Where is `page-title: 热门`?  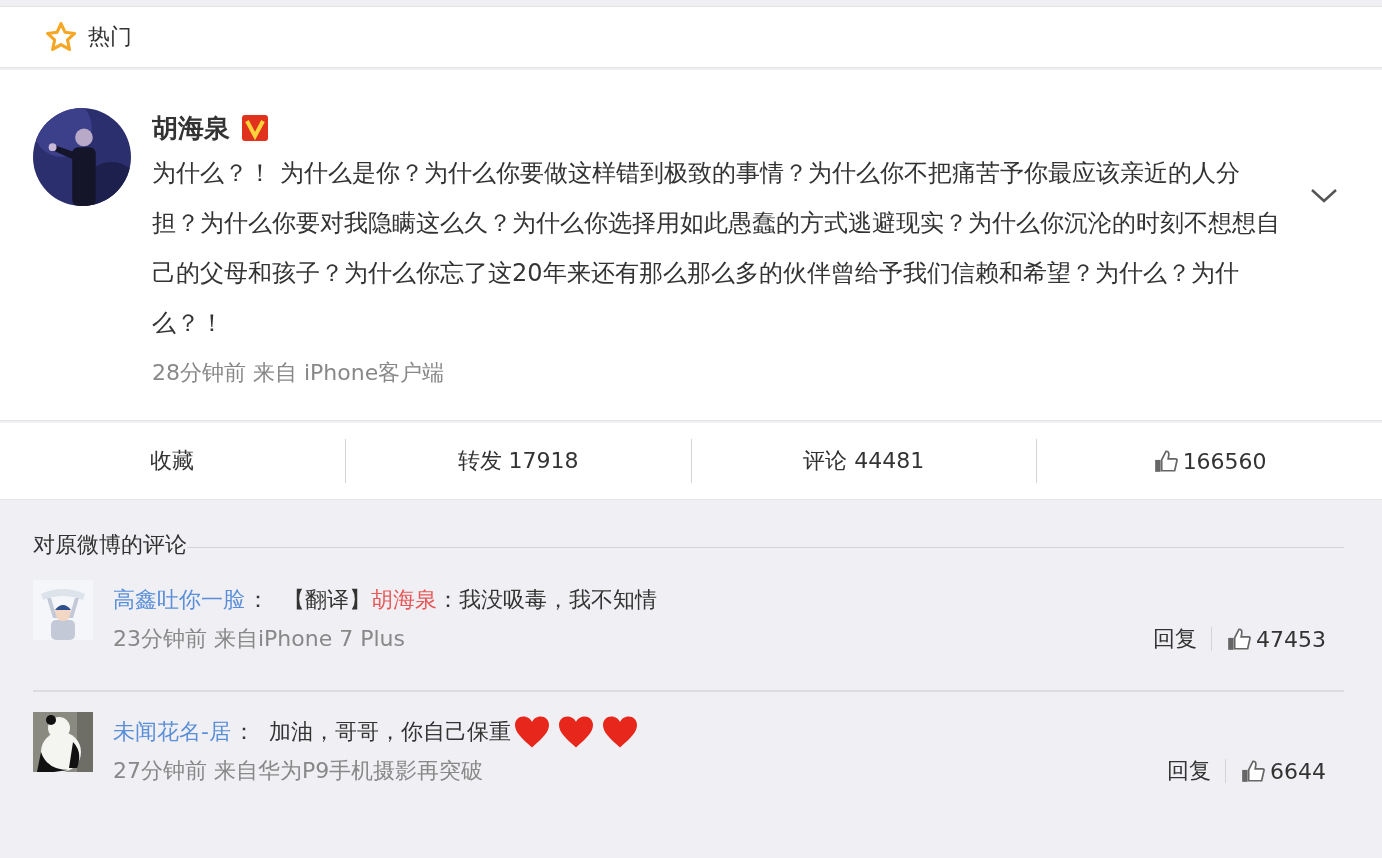
page-title: 热门 is located at coordinates (110, 37).